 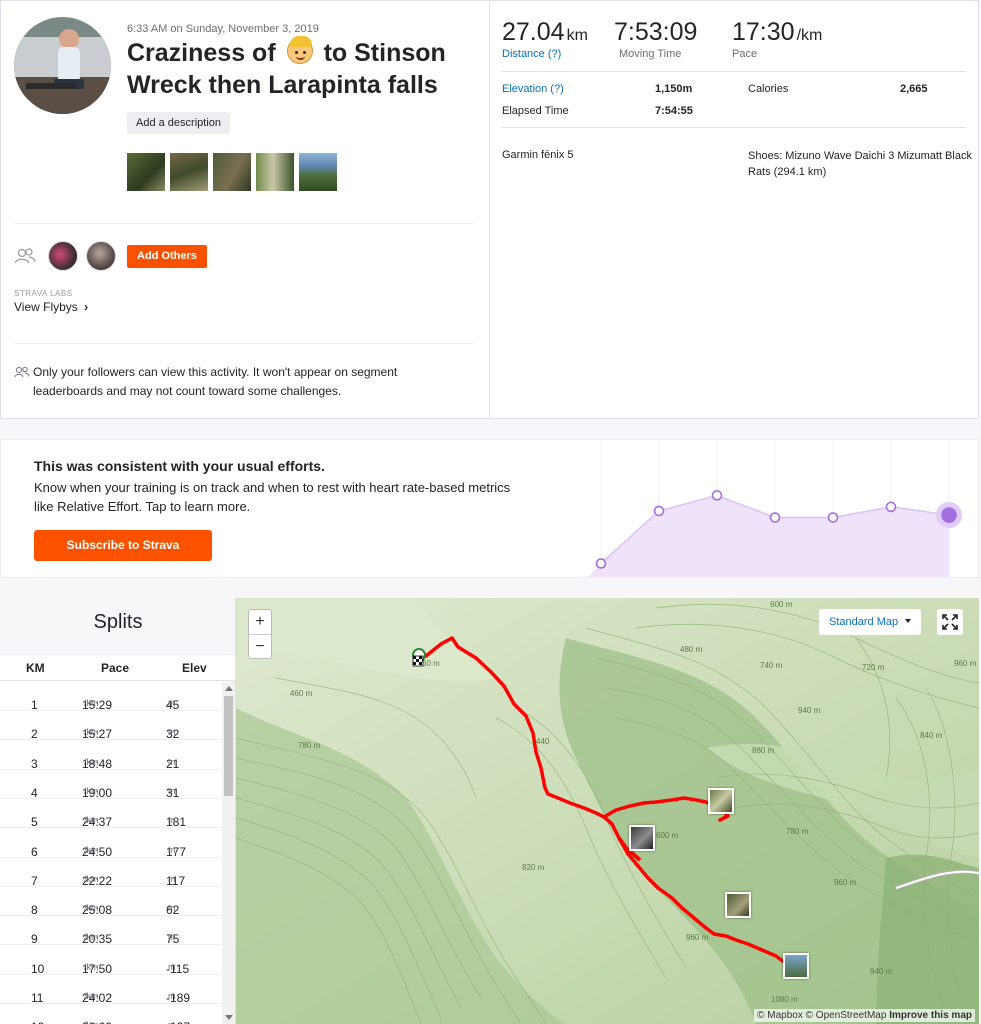 I want to click on elevation-label: Elevation (?), so click(x=533, y=89).